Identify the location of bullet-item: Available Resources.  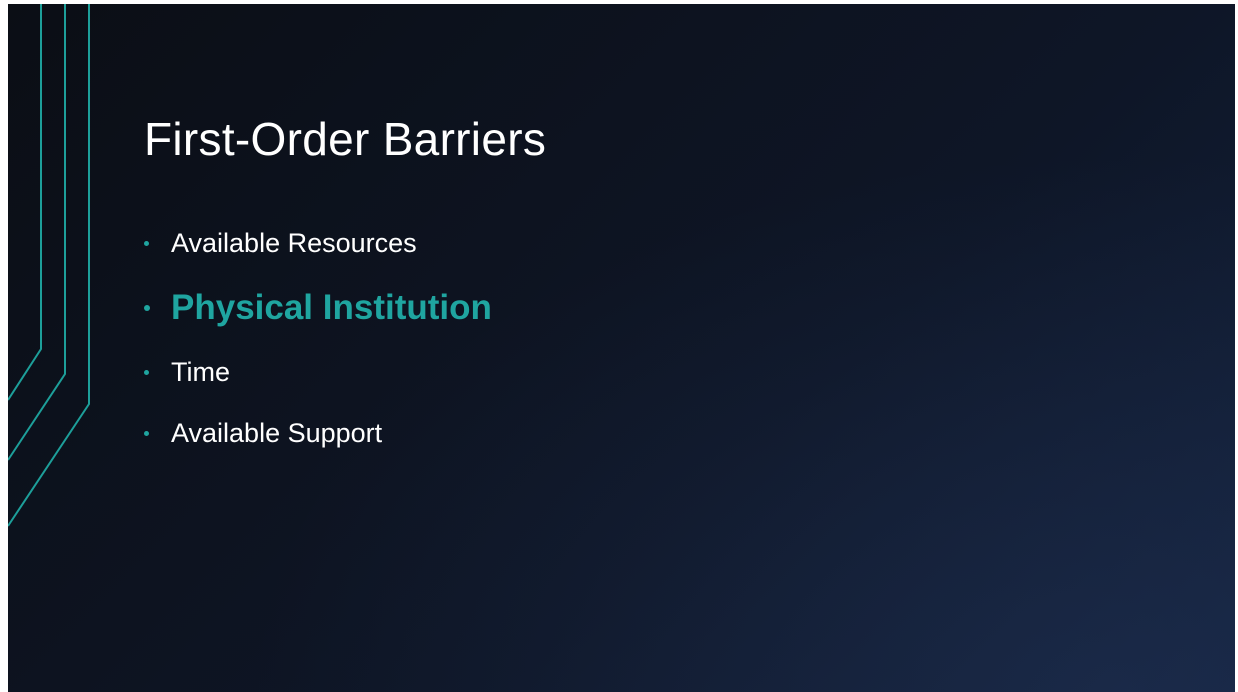
(280, 243).